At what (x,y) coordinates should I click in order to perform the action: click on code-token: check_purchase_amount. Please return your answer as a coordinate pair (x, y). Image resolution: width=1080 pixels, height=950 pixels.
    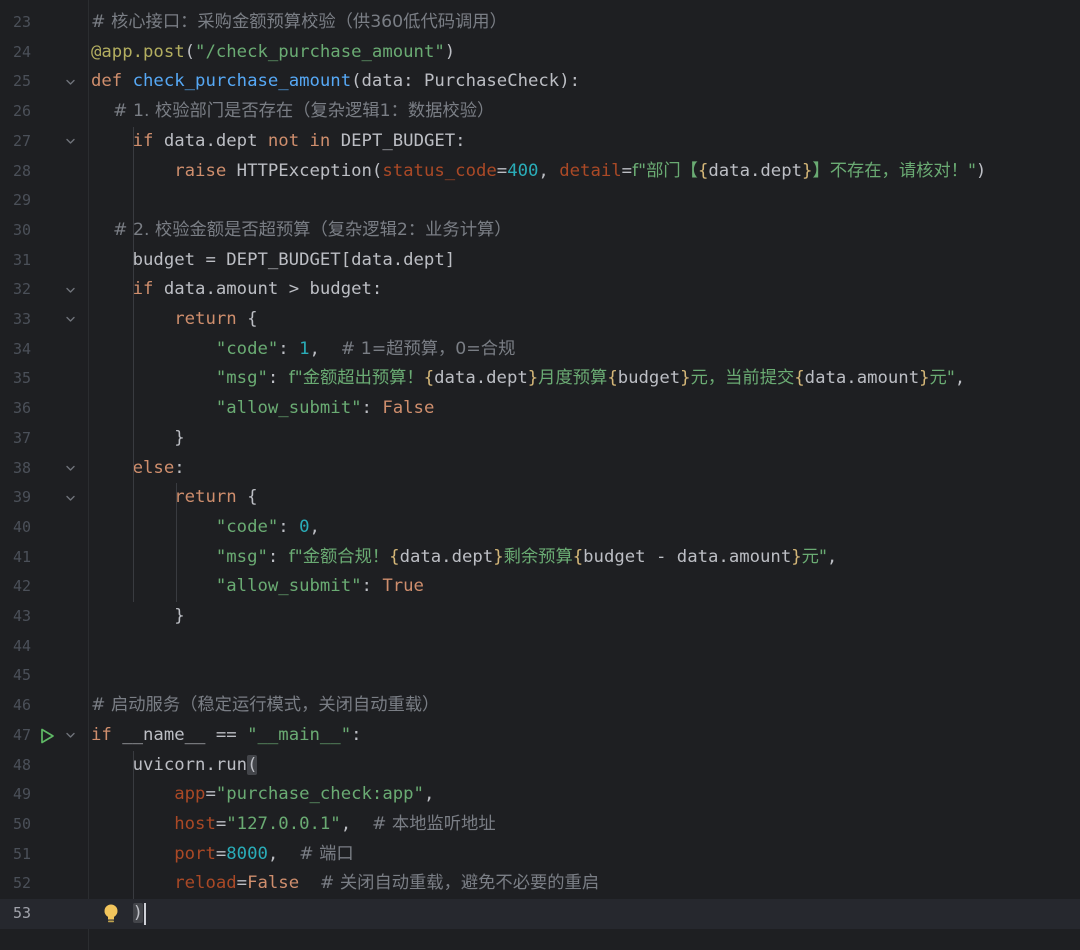
    Looking at the image, I should click on (242, 81).